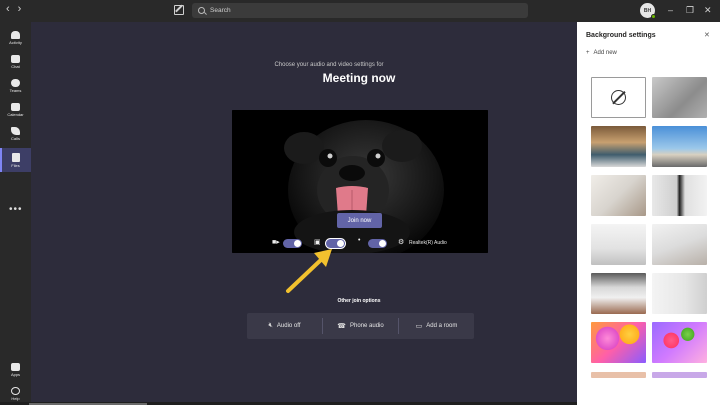 The width and height of the screenshot is (720, 405). Describe the element at coordinates (15, 42) in the screenshot. I see `rail-label: Activity` at that location.